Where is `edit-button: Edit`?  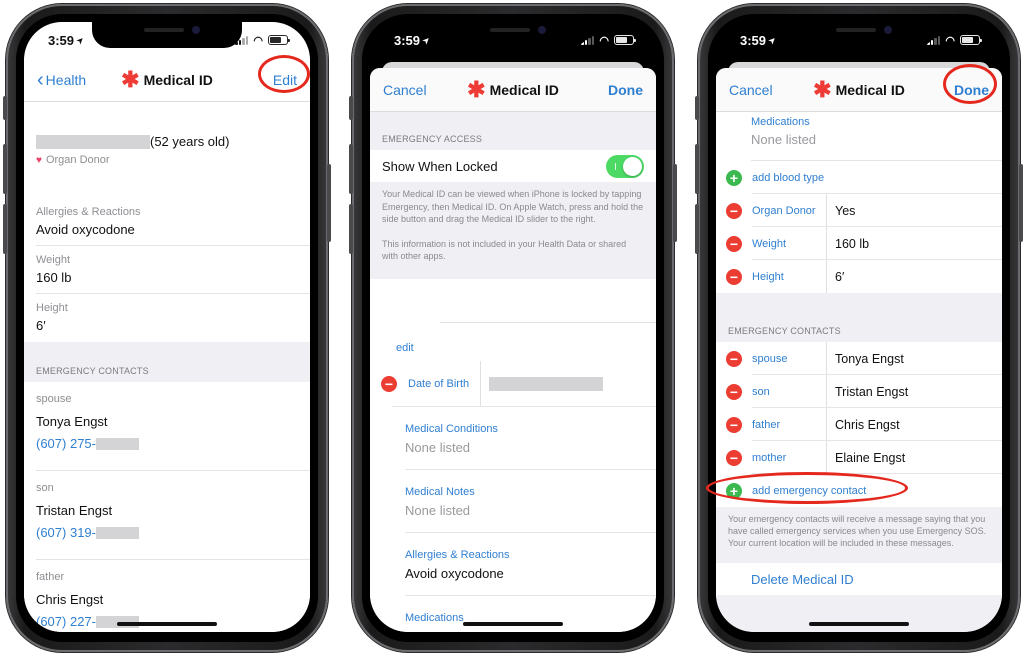 edit-button: Edit is located at coordinates (285, 80).